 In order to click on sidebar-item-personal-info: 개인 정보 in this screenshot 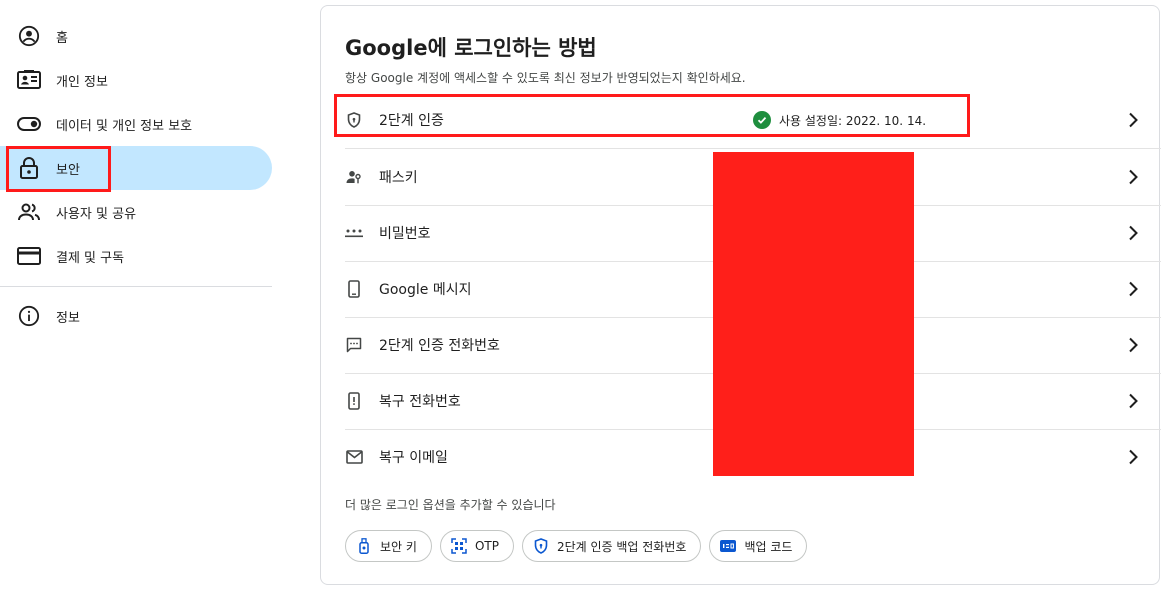, I will do `click(136, 80)`.